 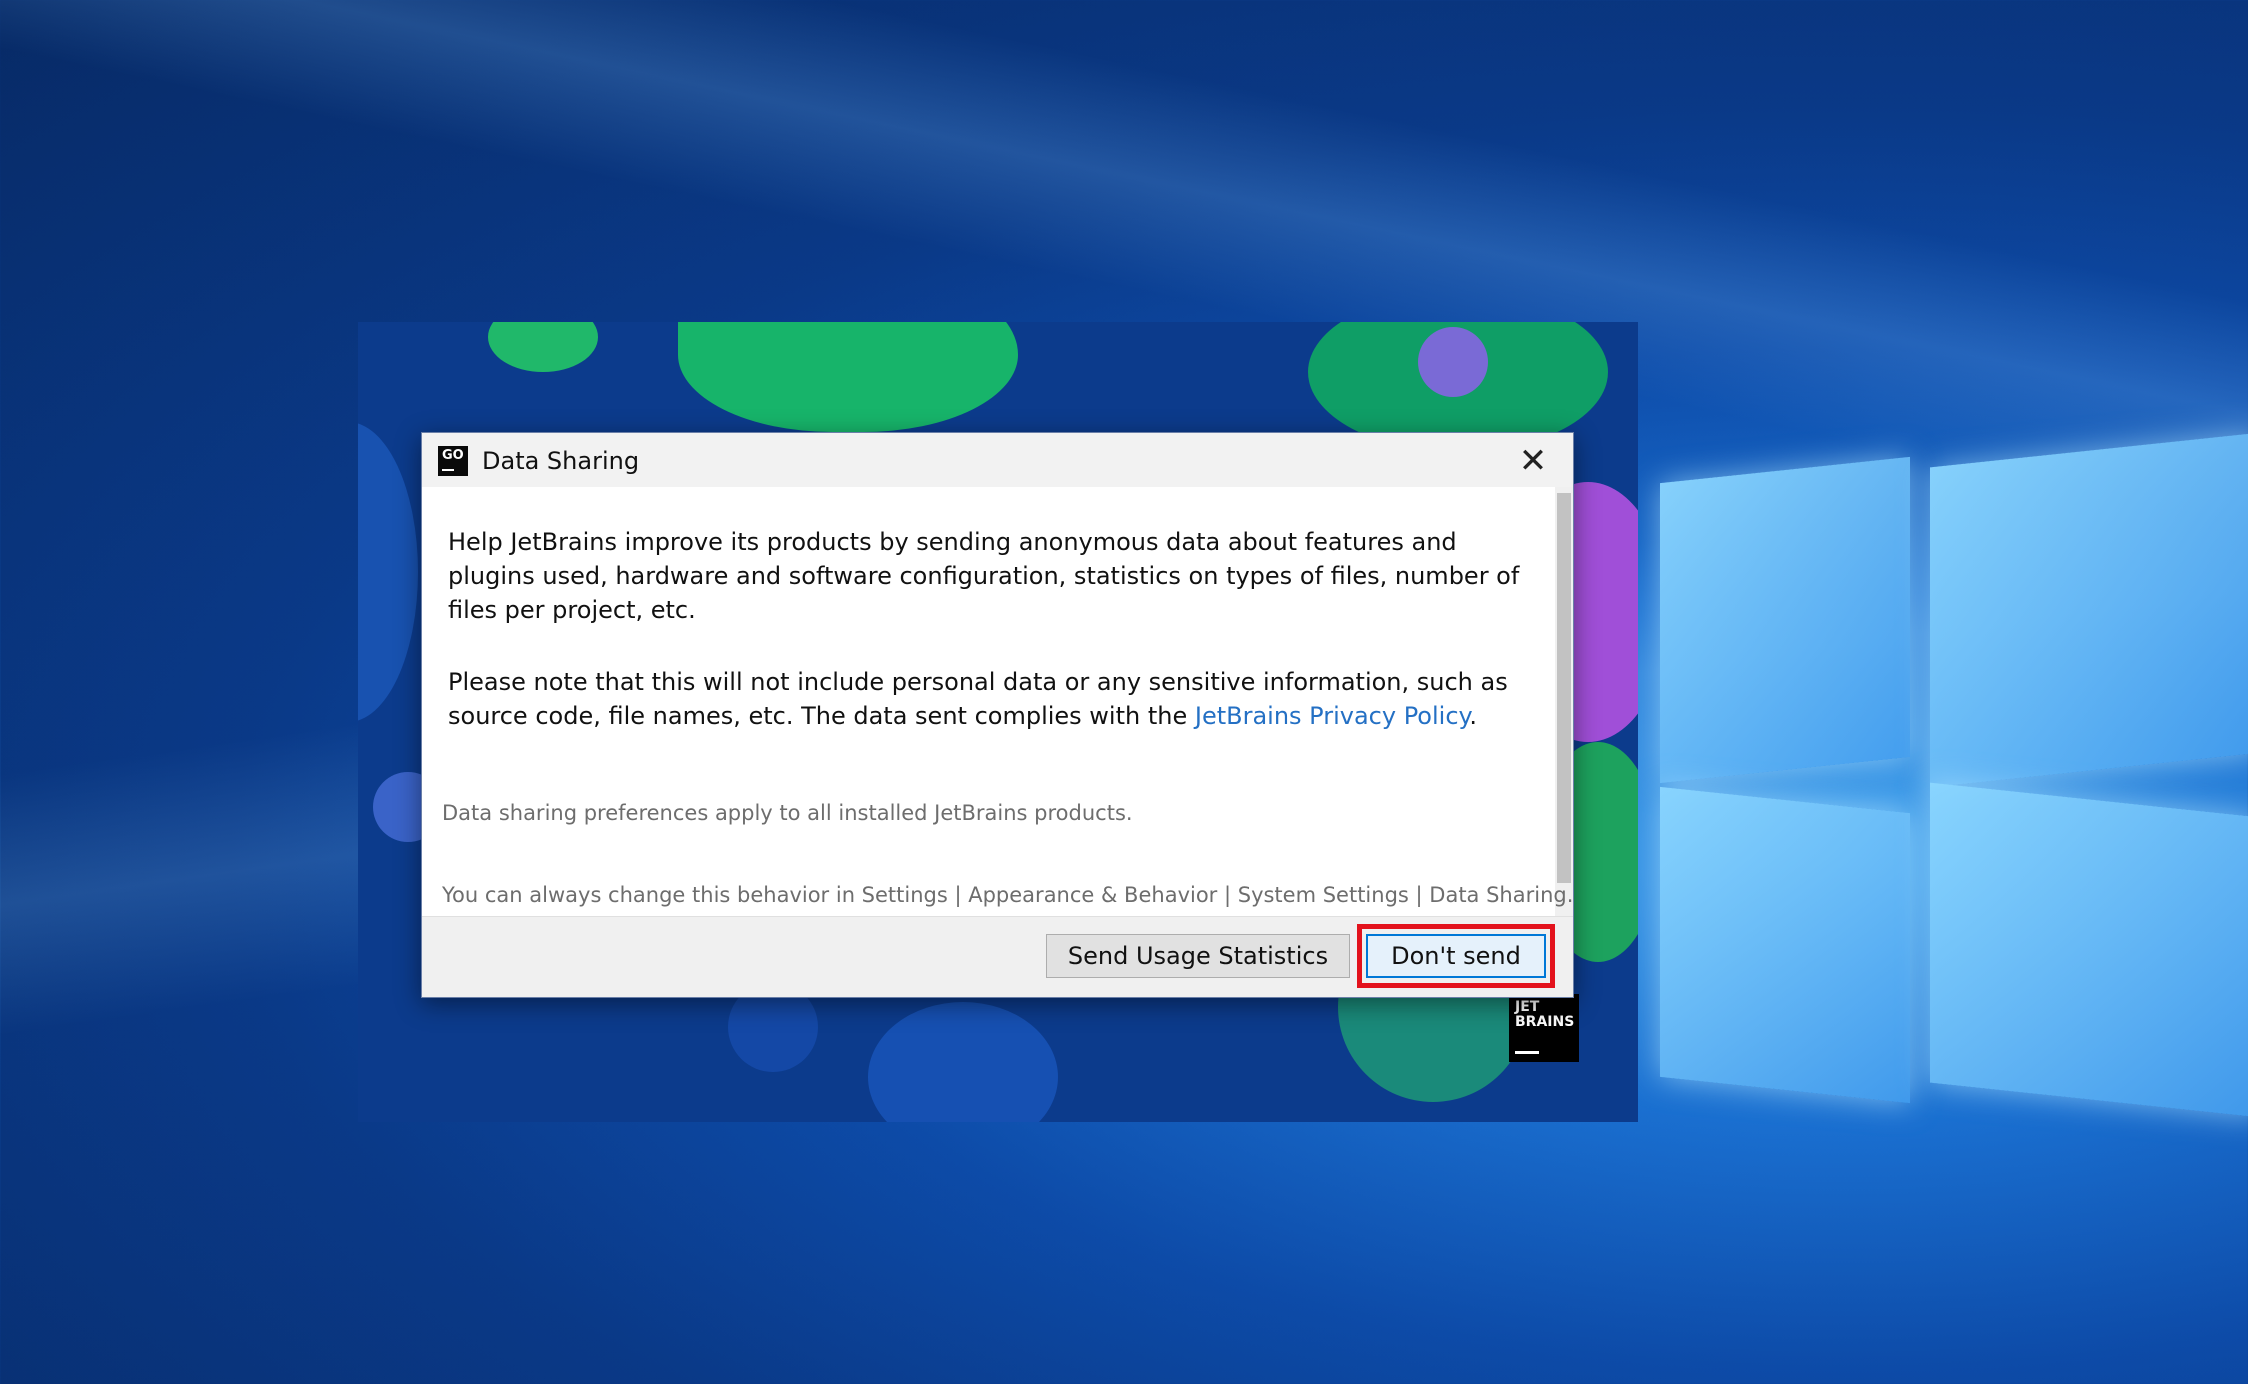 What do you see at coordinates (1564, 688) in the screenshot?
I see `scrollbar-thumb` at bounding box center [1564, 688].